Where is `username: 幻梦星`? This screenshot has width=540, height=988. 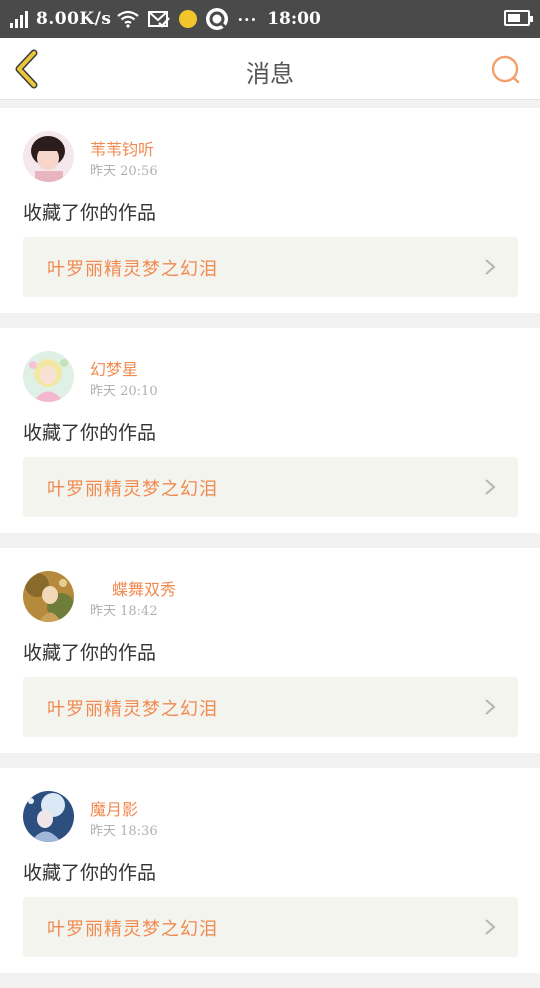
username: 幻梦星 is located at coordinates (114, 368).